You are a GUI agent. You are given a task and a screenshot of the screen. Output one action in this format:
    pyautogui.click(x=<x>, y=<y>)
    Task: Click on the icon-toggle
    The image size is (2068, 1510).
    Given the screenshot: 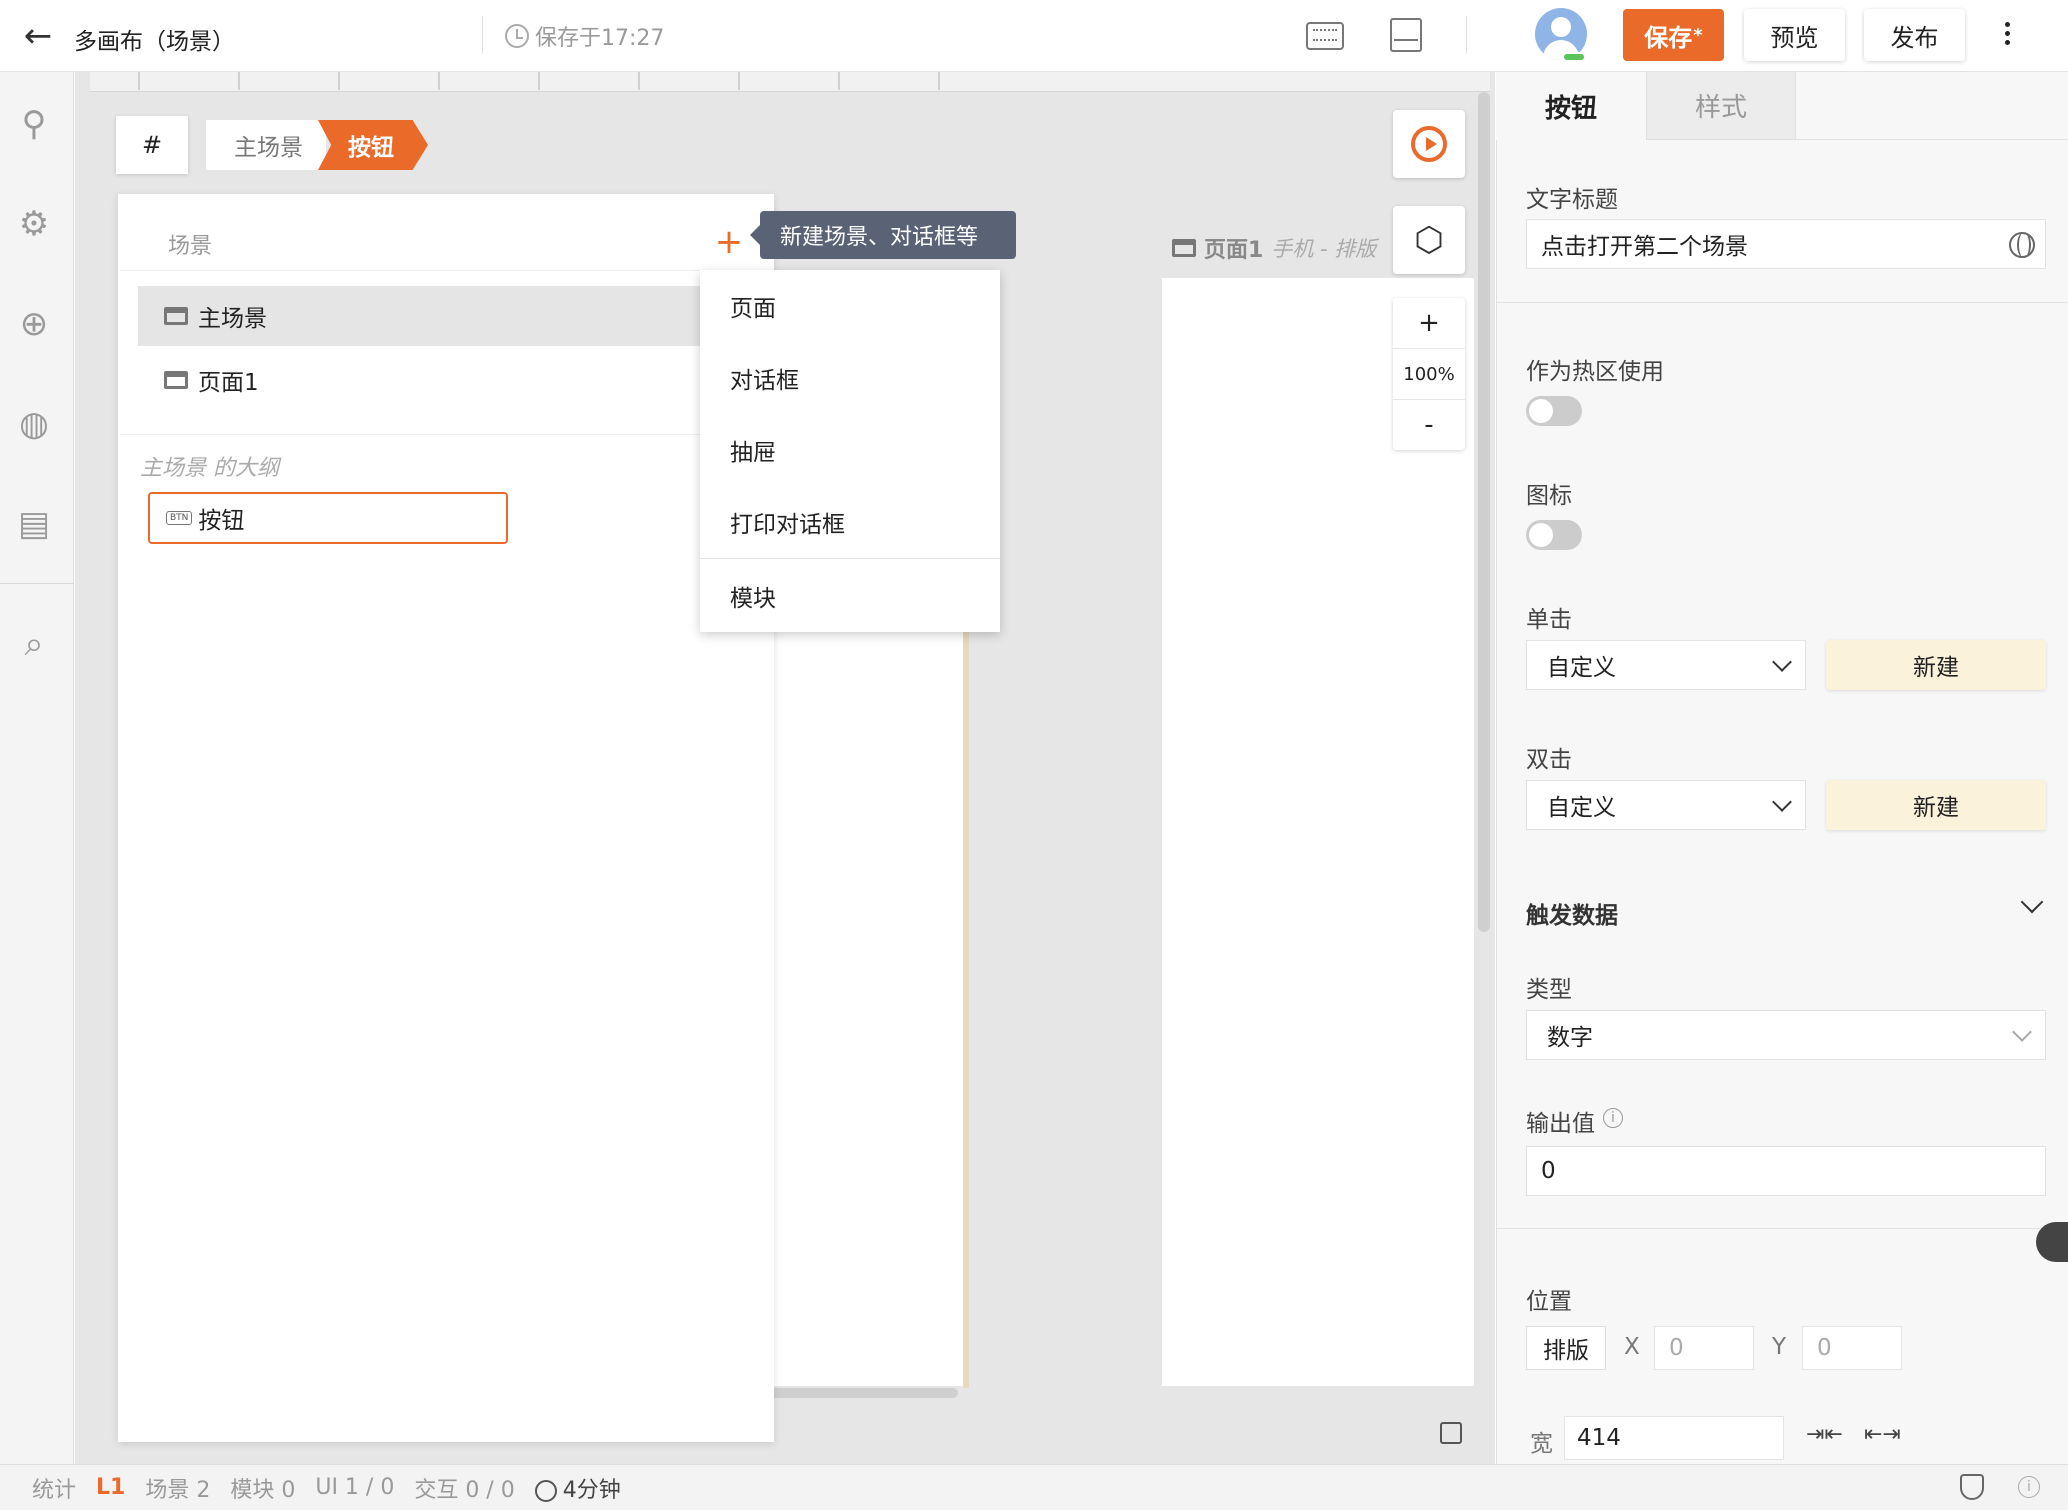 What is the action you would take?
    pyautogui.click(x=1554, y=535)
    